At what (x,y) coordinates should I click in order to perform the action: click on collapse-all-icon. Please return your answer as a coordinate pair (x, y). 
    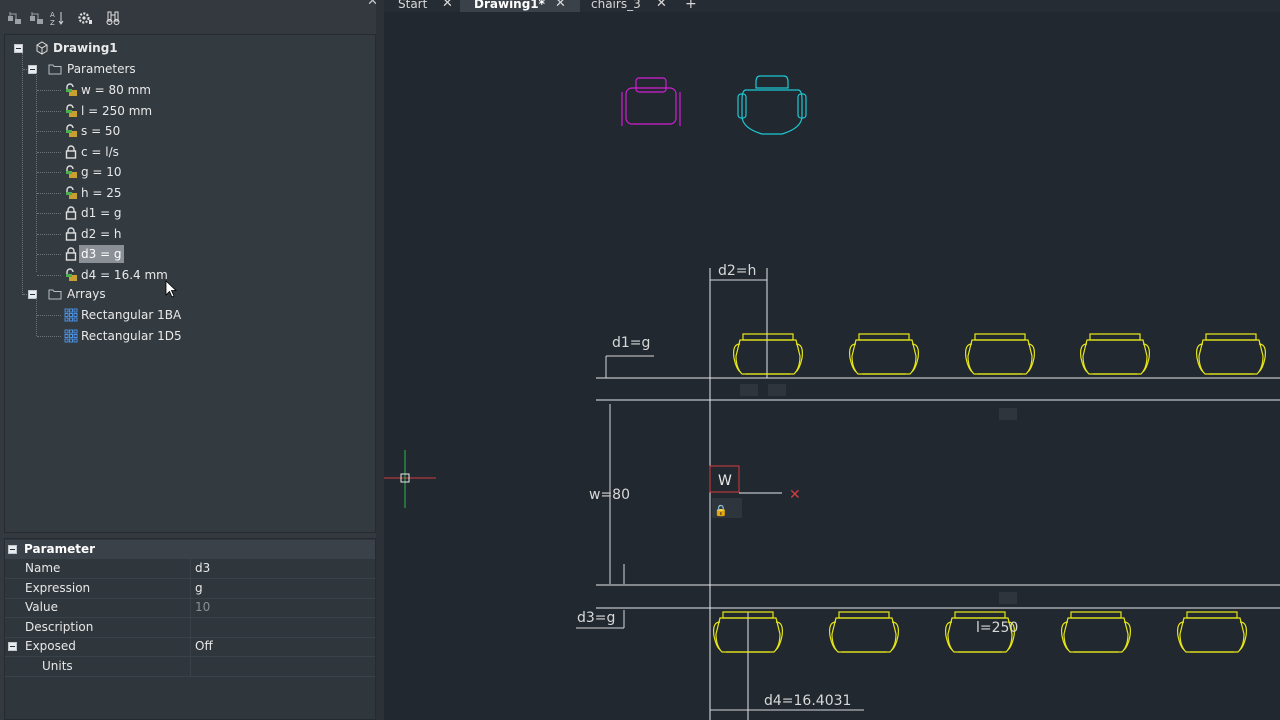
    Looking at the image, I should click on (15, 18).